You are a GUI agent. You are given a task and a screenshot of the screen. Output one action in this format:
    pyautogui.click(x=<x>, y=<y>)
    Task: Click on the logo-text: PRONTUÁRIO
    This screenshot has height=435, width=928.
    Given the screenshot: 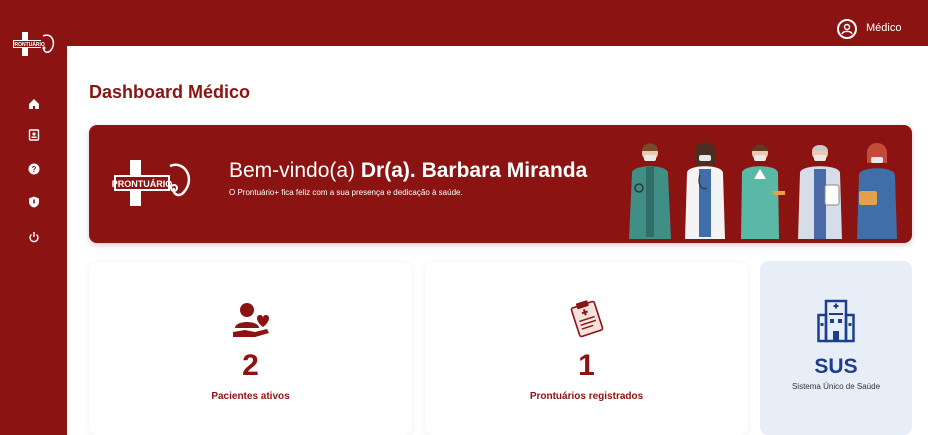 What is the action you would take?
    pyautogui.click(x=29, y=44)
    